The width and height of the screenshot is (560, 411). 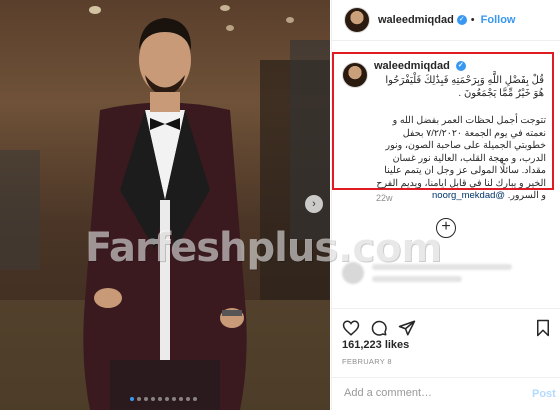 What do you see at coordinates (417, 279) in the screenshot?
I see `blurred-line` at bounding box center [417, 279].